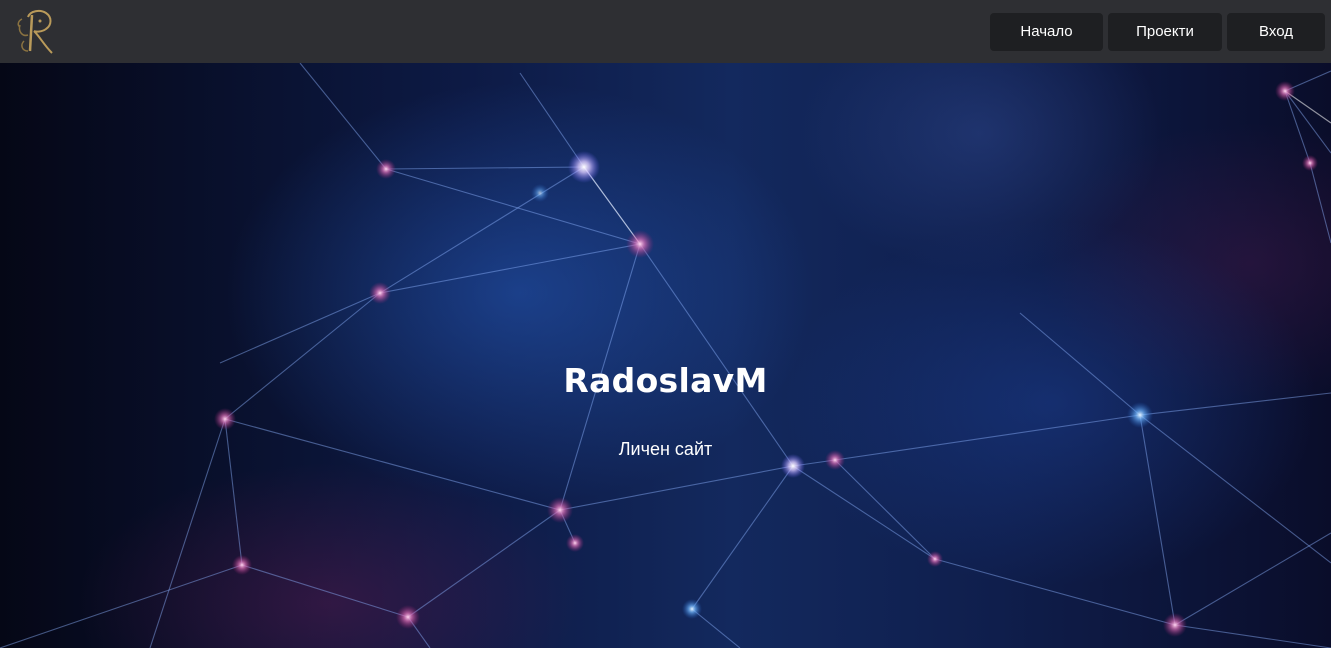 The image size is (1331, 648). Describe the element at coordinates (665, 380) in the screenshot. I see `hero-title: RadoslavM` at that location.